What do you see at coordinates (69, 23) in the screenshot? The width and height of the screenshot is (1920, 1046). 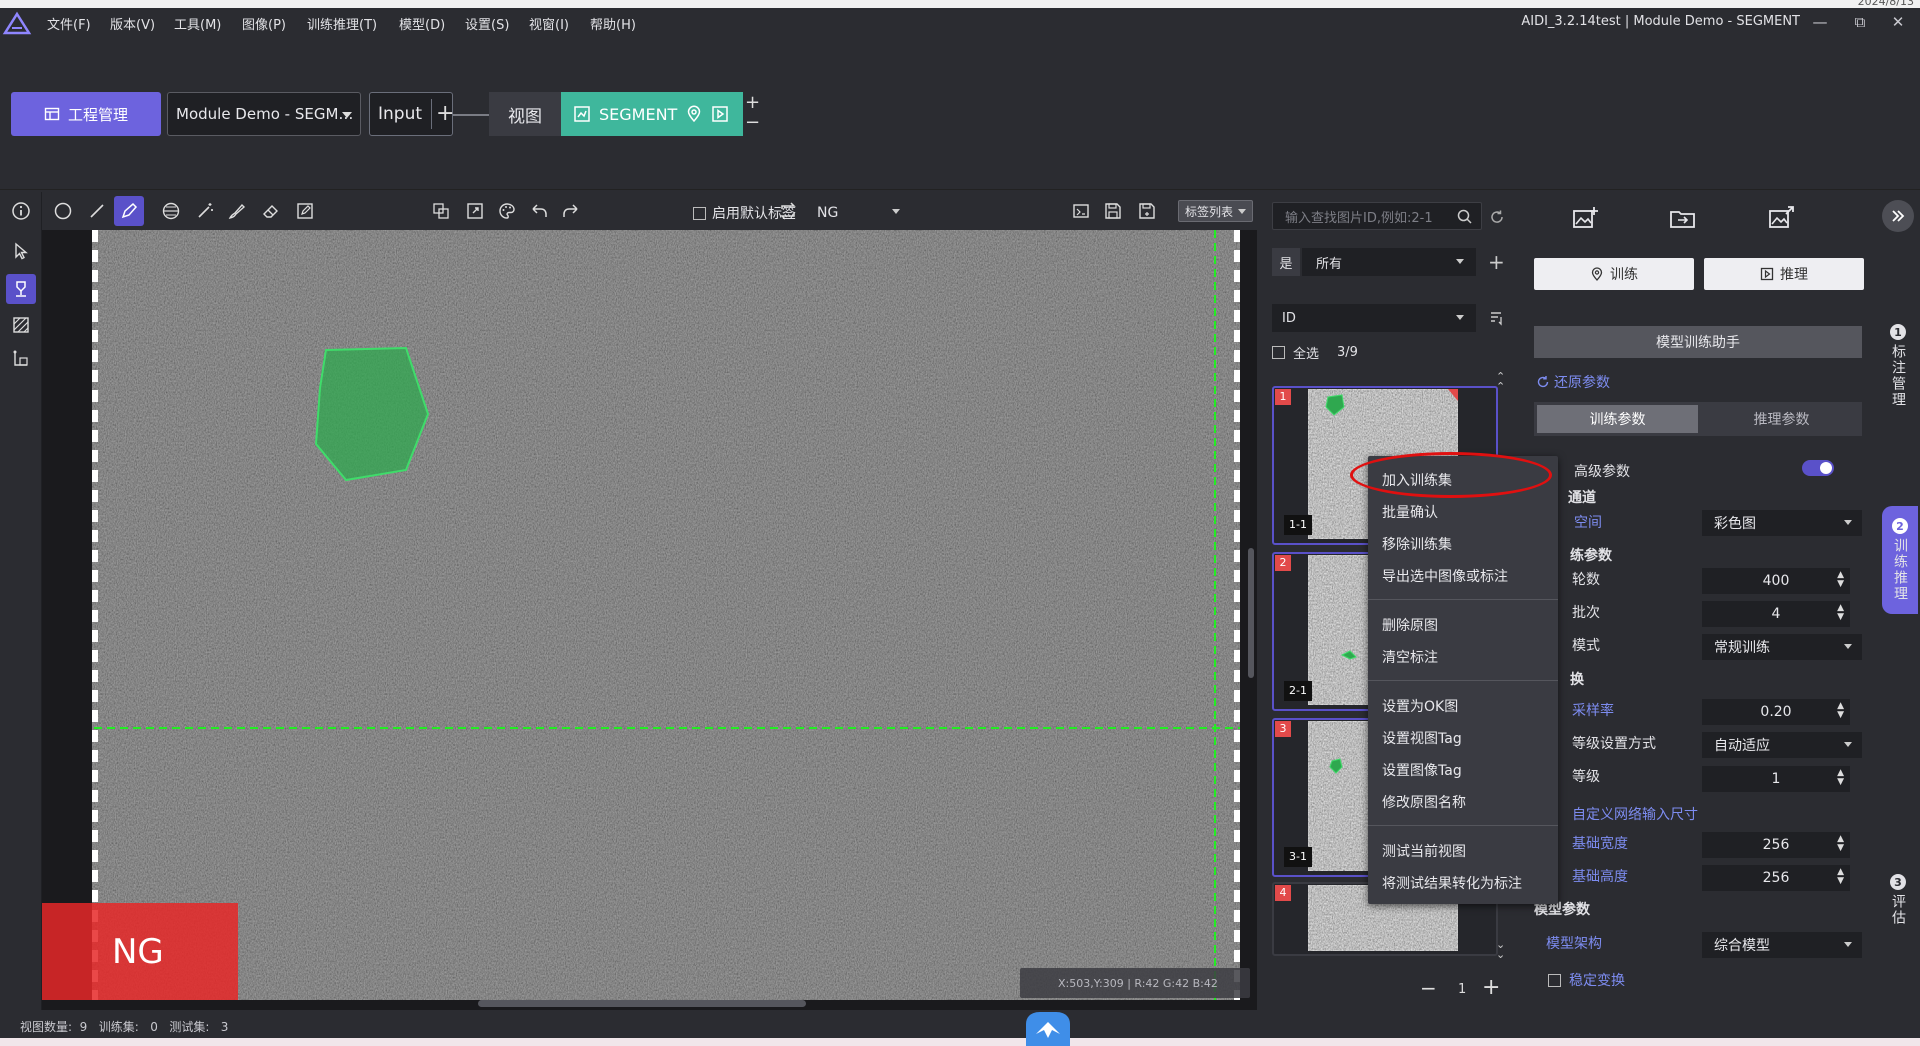 I see `menu-file: 文件(F)` at bounding box center [69, 23].